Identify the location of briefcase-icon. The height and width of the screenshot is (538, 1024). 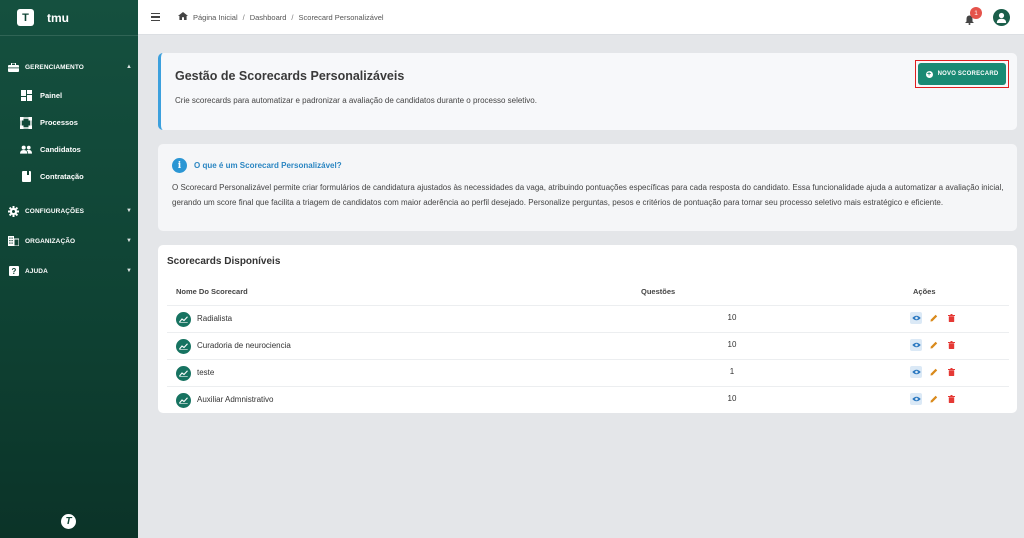
(13, 67).